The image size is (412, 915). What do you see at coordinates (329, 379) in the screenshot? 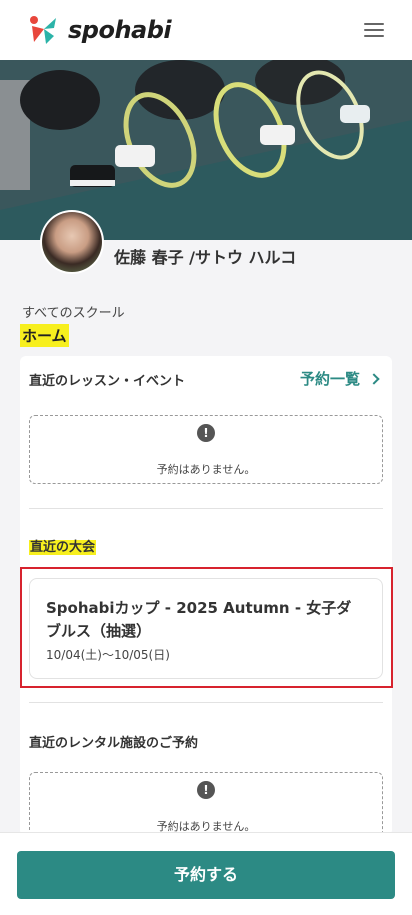
I see `reservation-list-label: 予約一覧` at bounding box center [329, 379].